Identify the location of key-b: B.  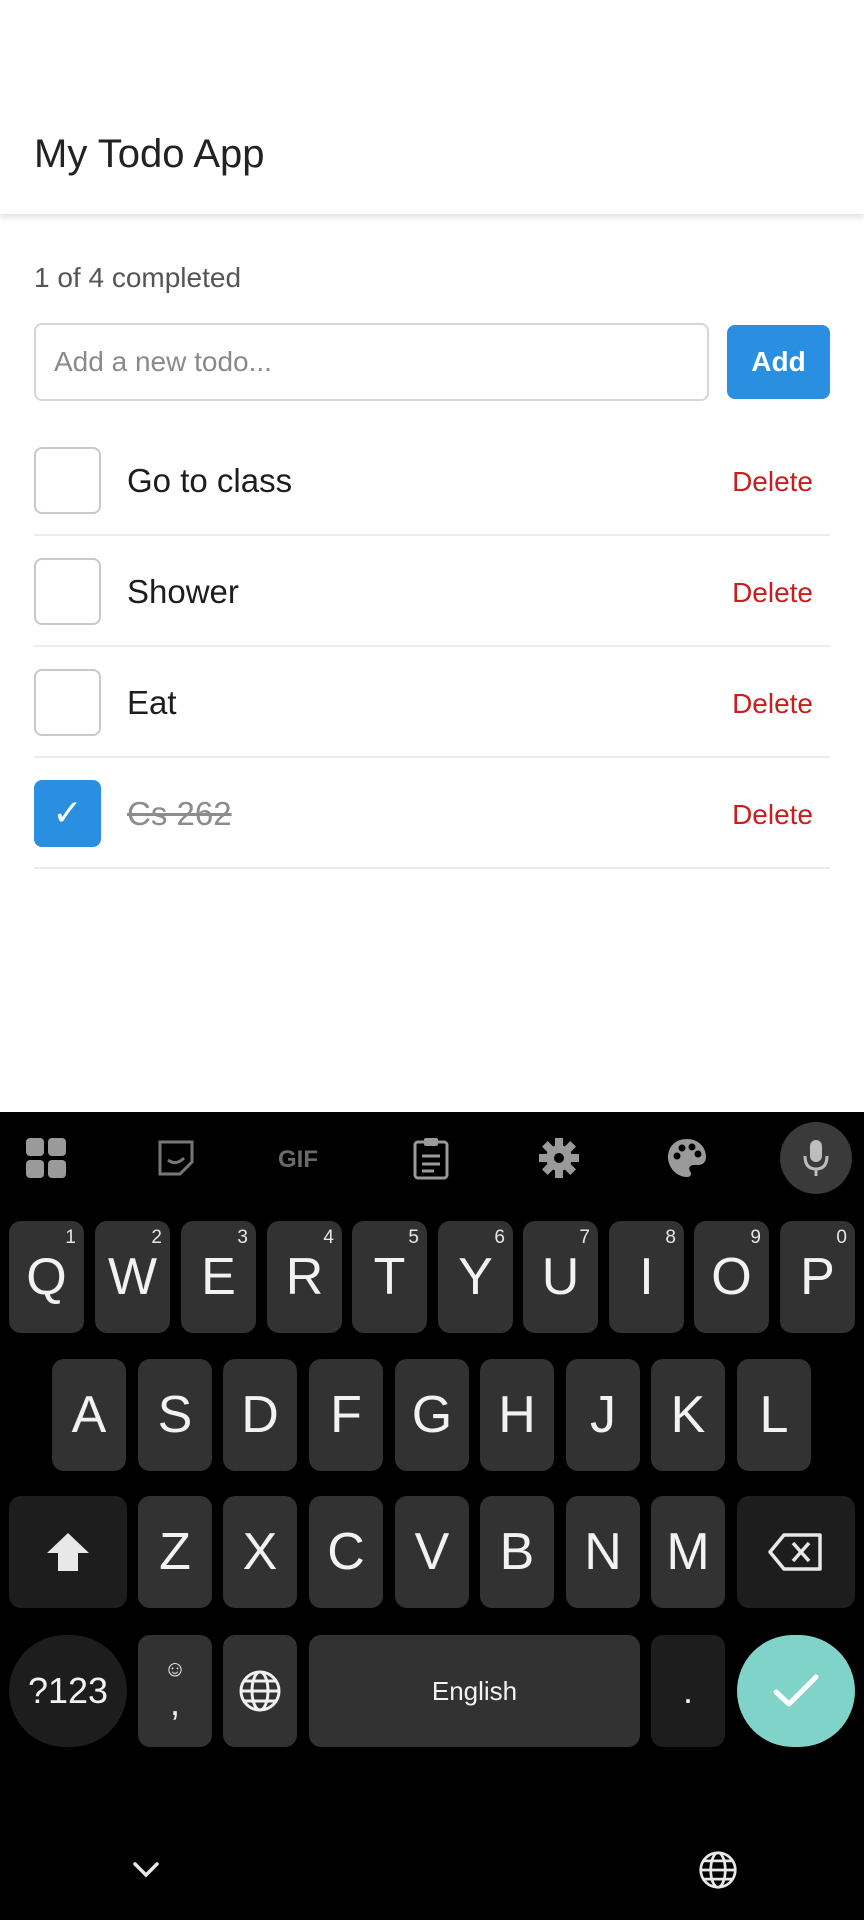
(517, 1552).